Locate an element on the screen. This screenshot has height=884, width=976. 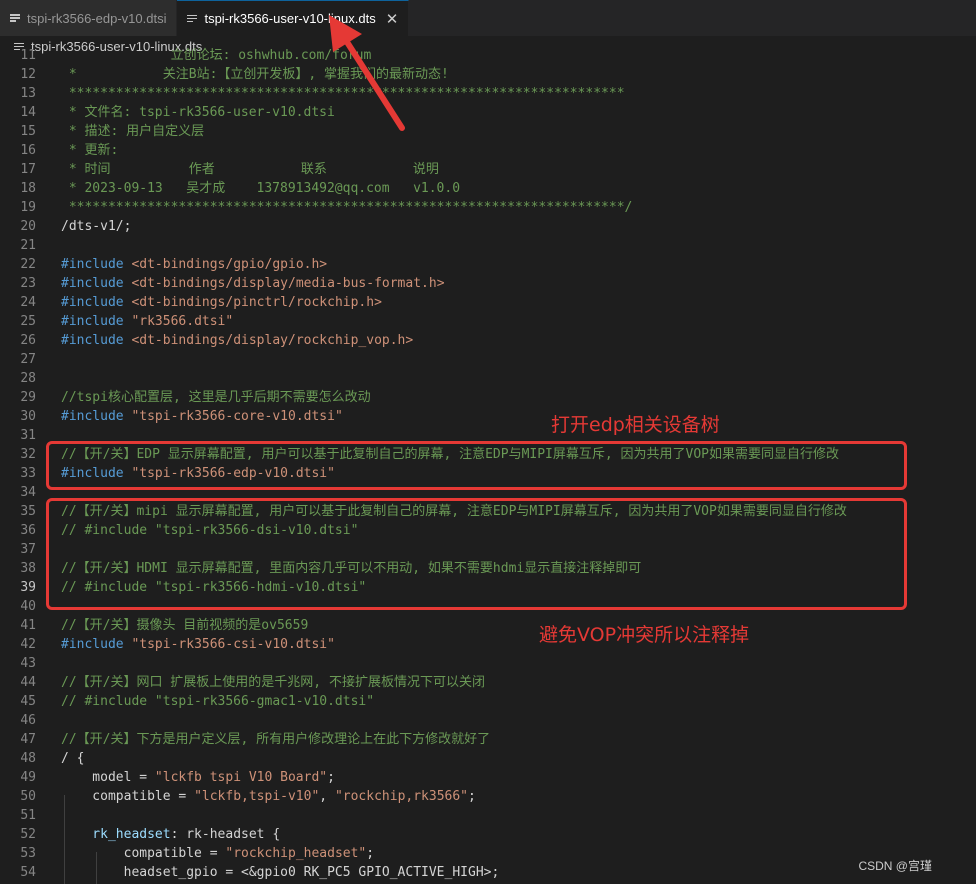
watermark: CSDN @宫瑾 is located at coordinates (895, 866).